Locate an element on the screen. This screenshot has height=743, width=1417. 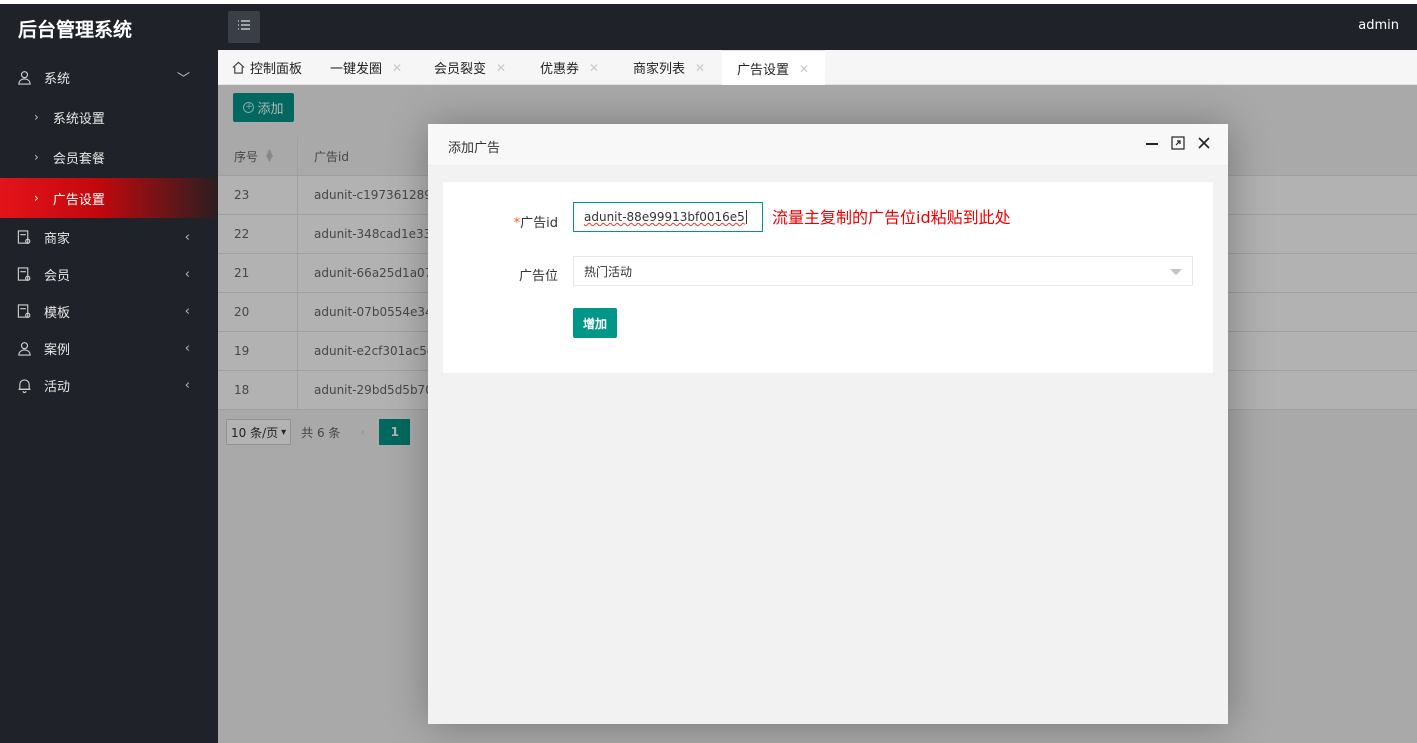
sidebar-item-label: 会员 is located at coordinates (57, 276).